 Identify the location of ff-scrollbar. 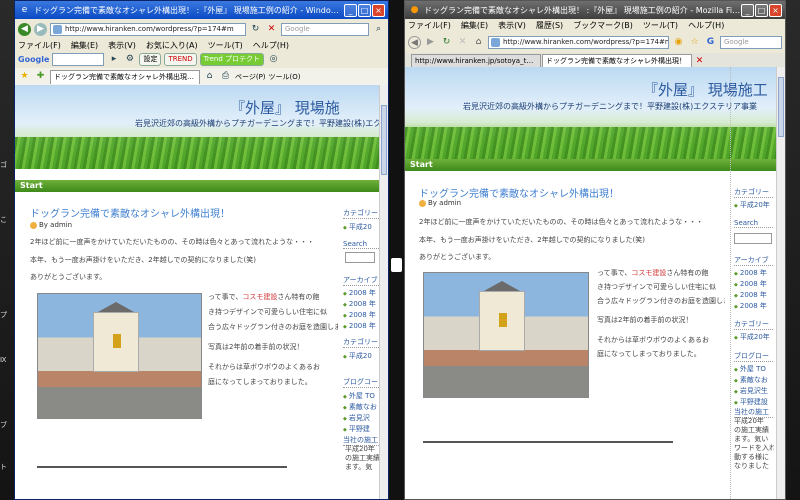
(780, 283).